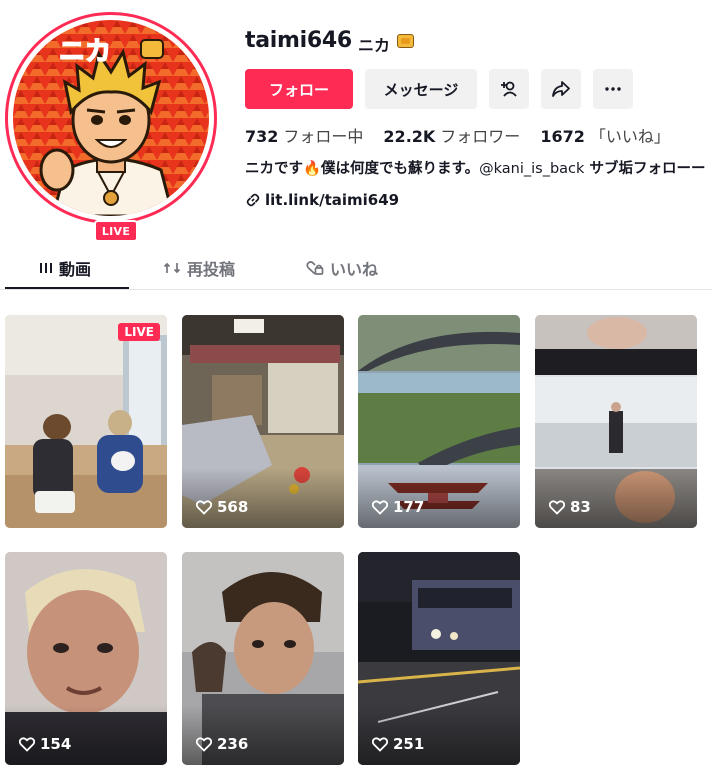 This screenshot has width=712, height=781. I want to click on active-tab-indicator, so click(67, 288).